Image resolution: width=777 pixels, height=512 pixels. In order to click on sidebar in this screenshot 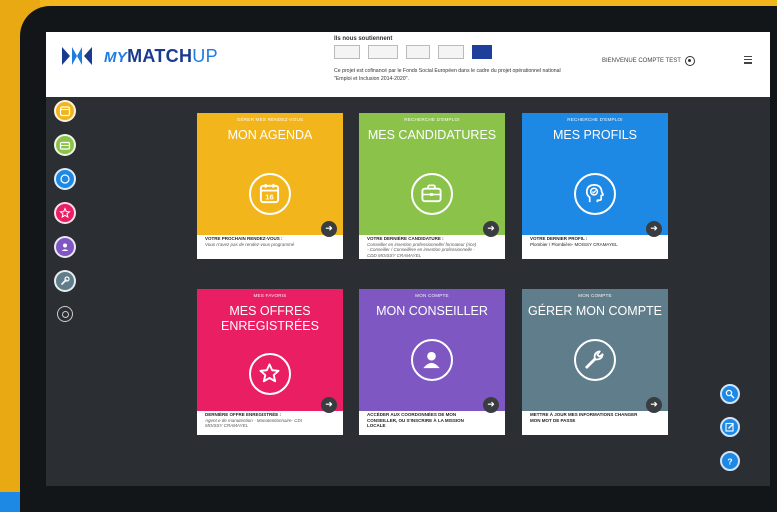, I will do `click(69, 211)`.